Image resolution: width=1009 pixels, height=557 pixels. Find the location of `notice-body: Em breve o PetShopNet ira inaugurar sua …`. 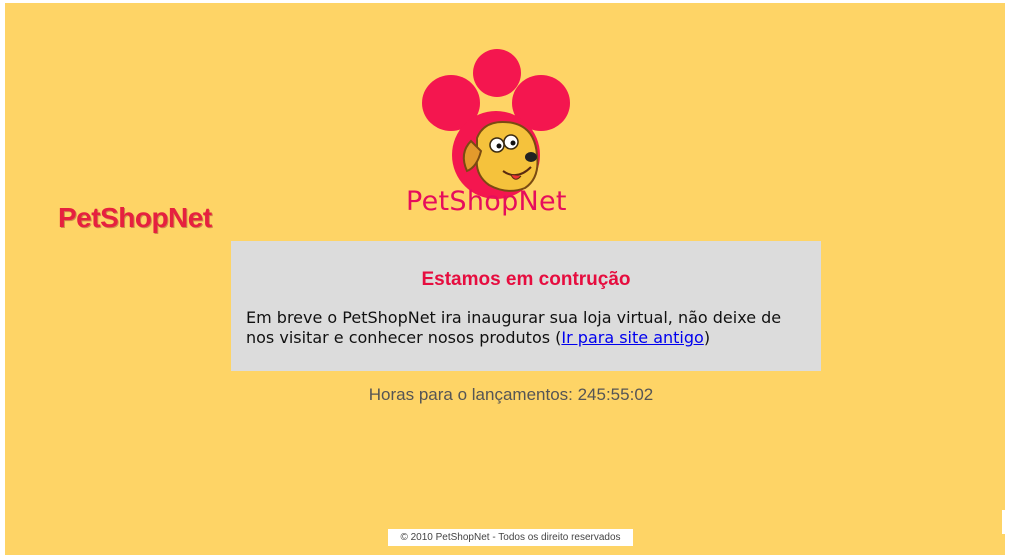

notice-body: Em breve o PetShopNet ira inaugurar sua … is located at coordinates (528, 328).